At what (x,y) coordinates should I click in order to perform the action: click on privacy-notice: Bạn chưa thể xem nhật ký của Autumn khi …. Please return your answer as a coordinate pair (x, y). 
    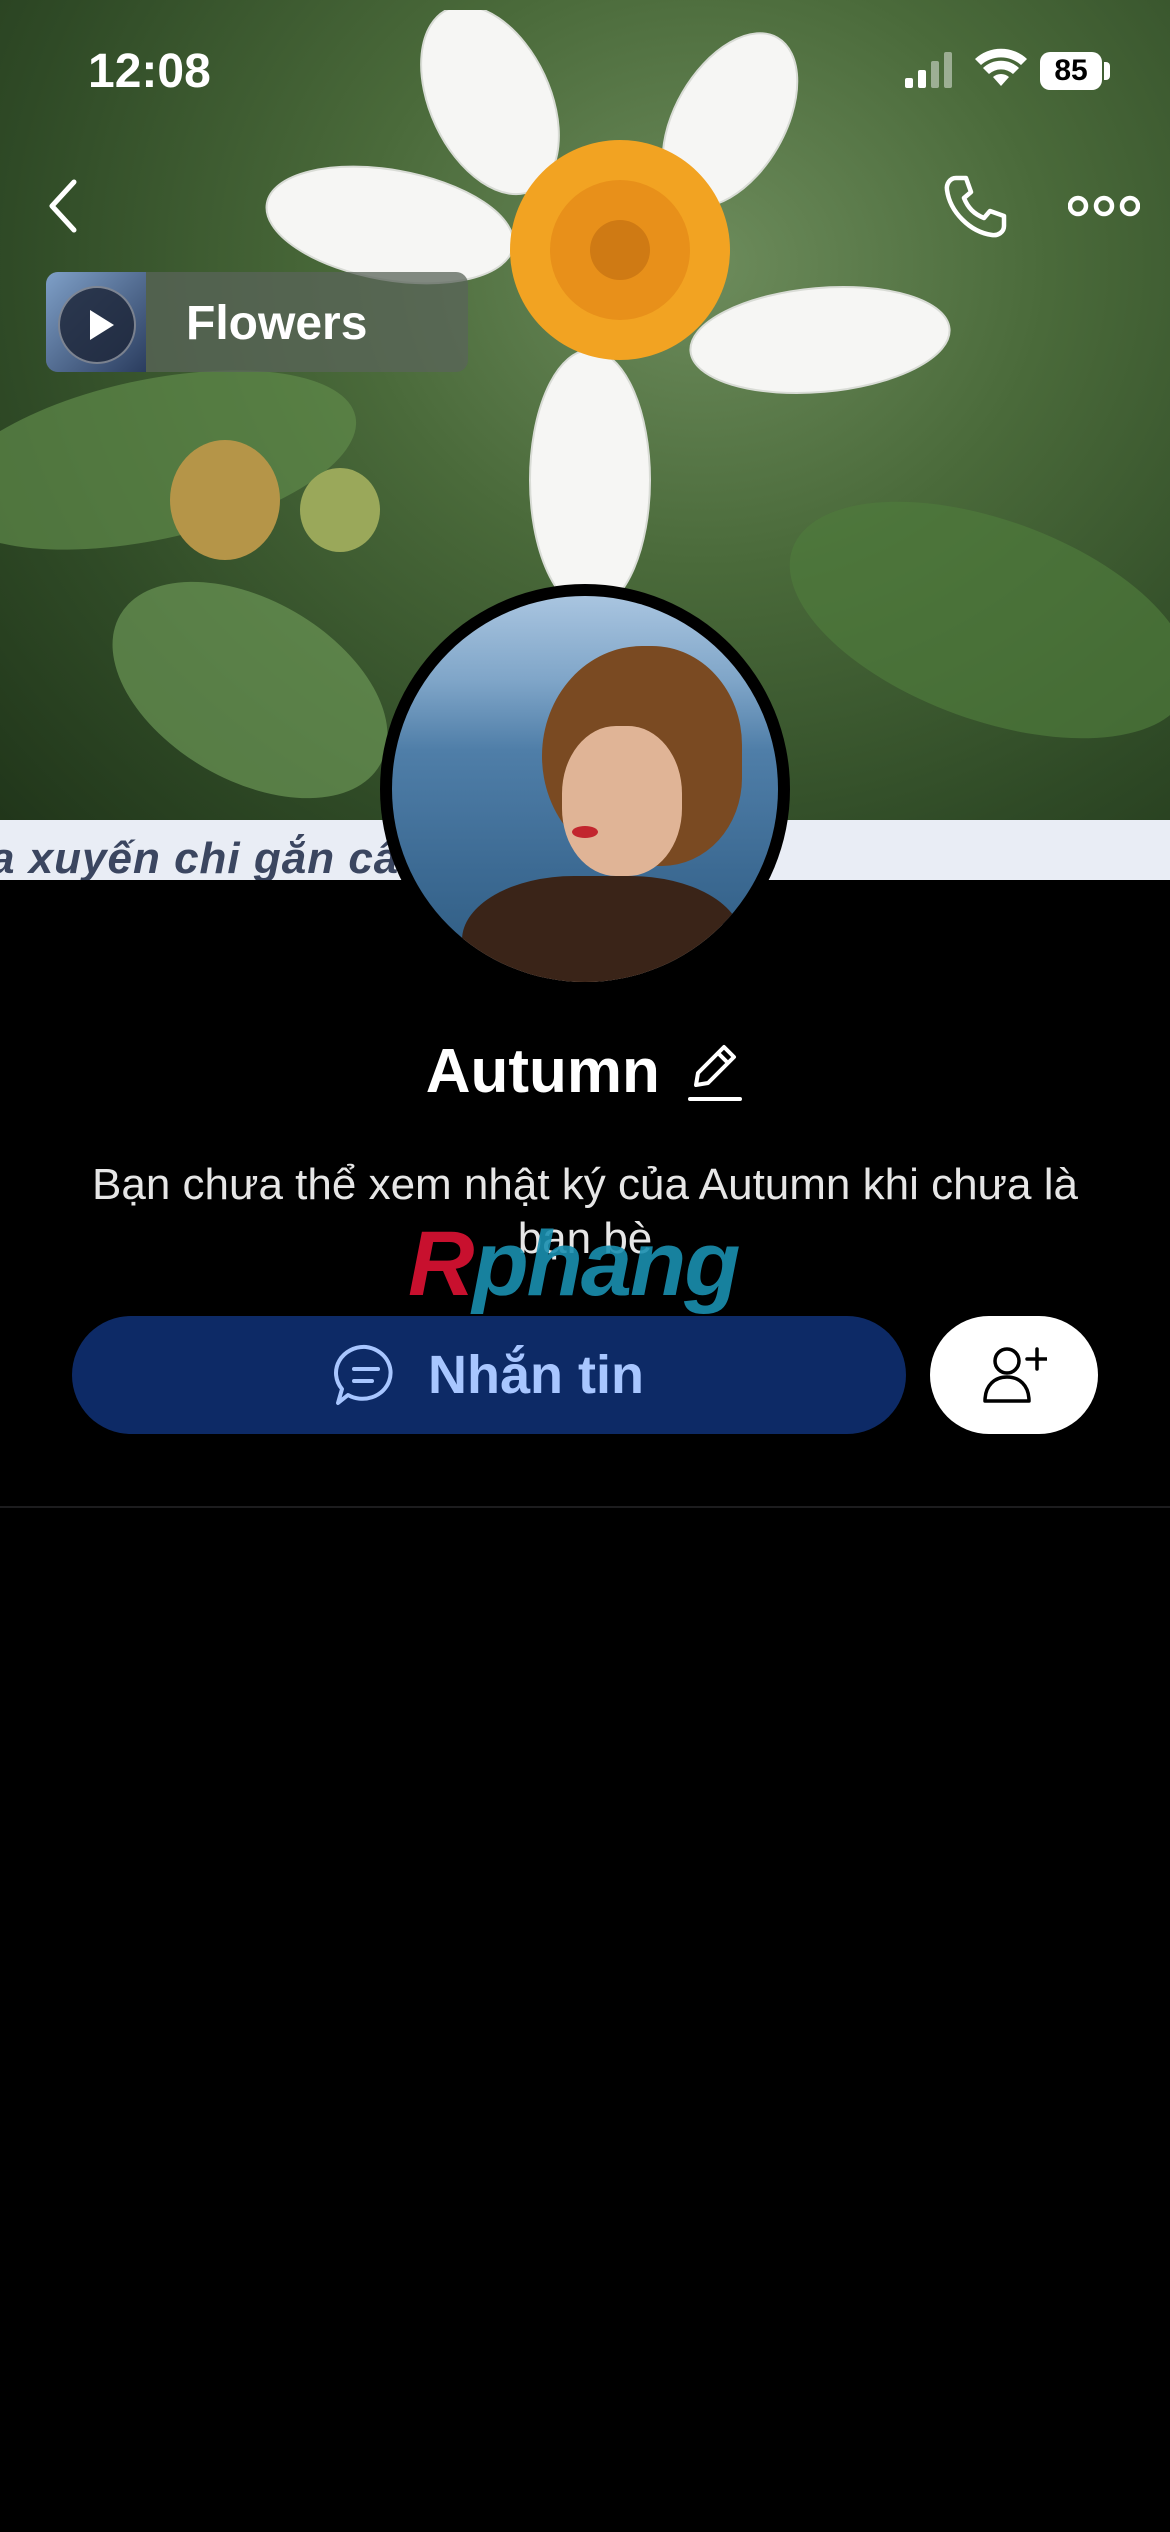
    Looking at the image, I should click on (585, 1211).